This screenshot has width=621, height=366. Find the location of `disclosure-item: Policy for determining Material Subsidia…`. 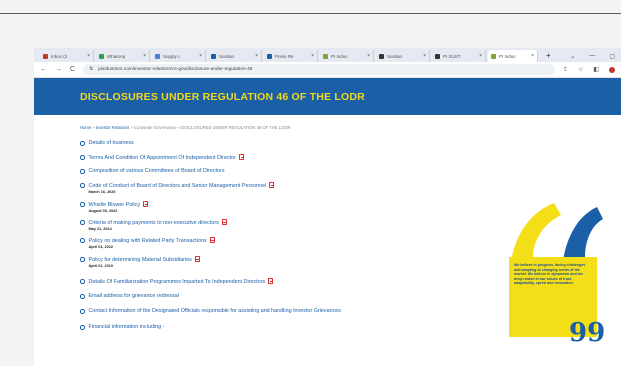

disclosure-item: Policy for determining Material Subsidia… is located at coordinates (140, 262).